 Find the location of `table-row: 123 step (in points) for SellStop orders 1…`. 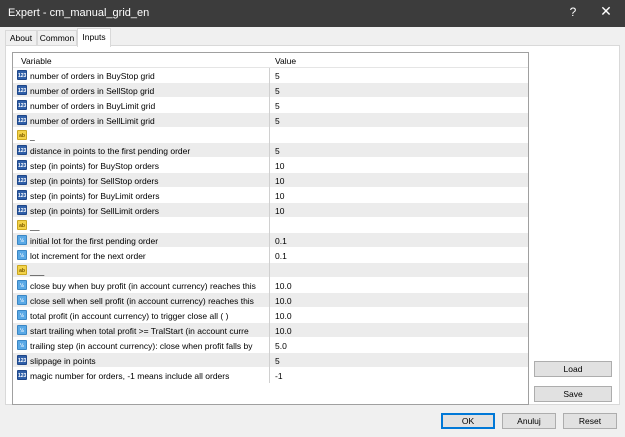

table-row: 123 step (in points) for SellStop orders 1… is located at coordinates (270, 180).